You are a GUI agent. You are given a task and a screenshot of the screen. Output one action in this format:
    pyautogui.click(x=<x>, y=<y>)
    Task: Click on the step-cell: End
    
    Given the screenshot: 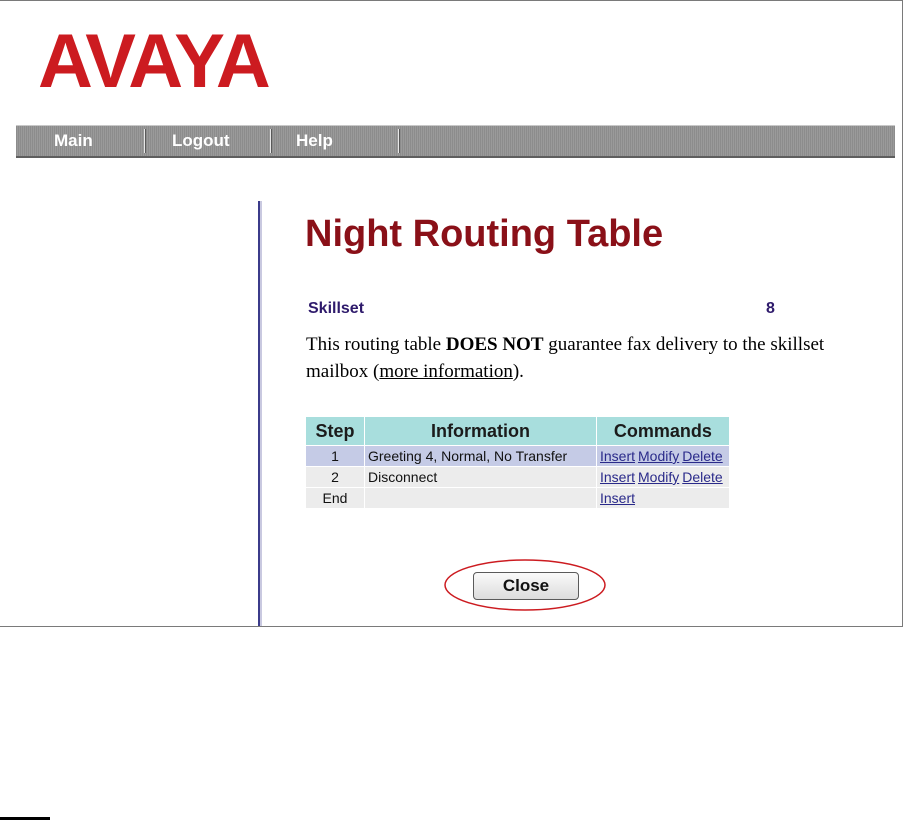 What is the action you would take?
    pyautogui.click(x=335, y=498)
    